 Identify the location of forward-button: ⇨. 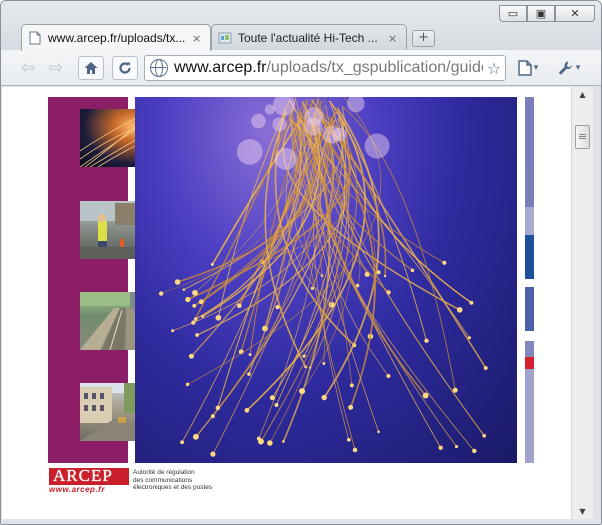
(56, 68).